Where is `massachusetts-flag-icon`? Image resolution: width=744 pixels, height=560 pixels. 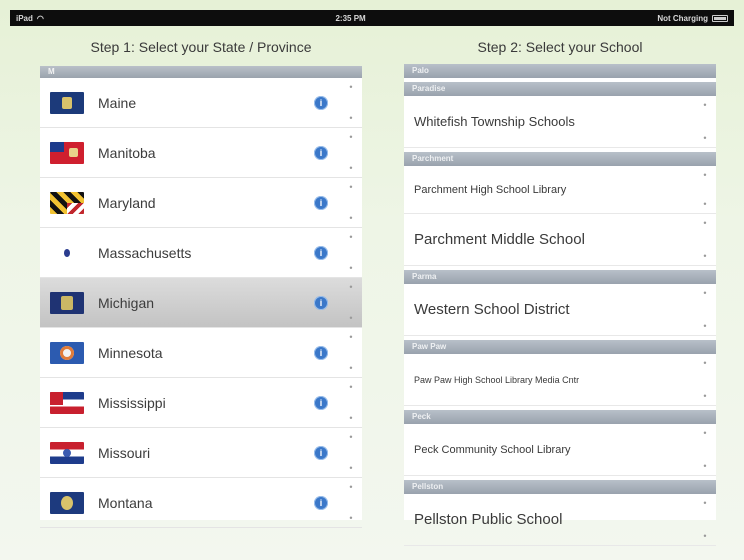 massachusetts-flag-icon is located at coordinates (67, 252).